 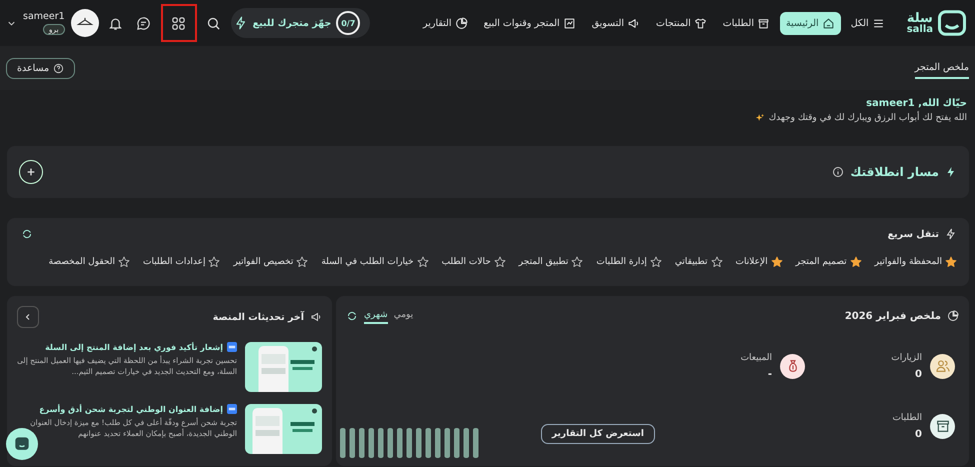 I want to click on greeting-title: حيّاك الله, sameer1, so click(x=916, y=103).